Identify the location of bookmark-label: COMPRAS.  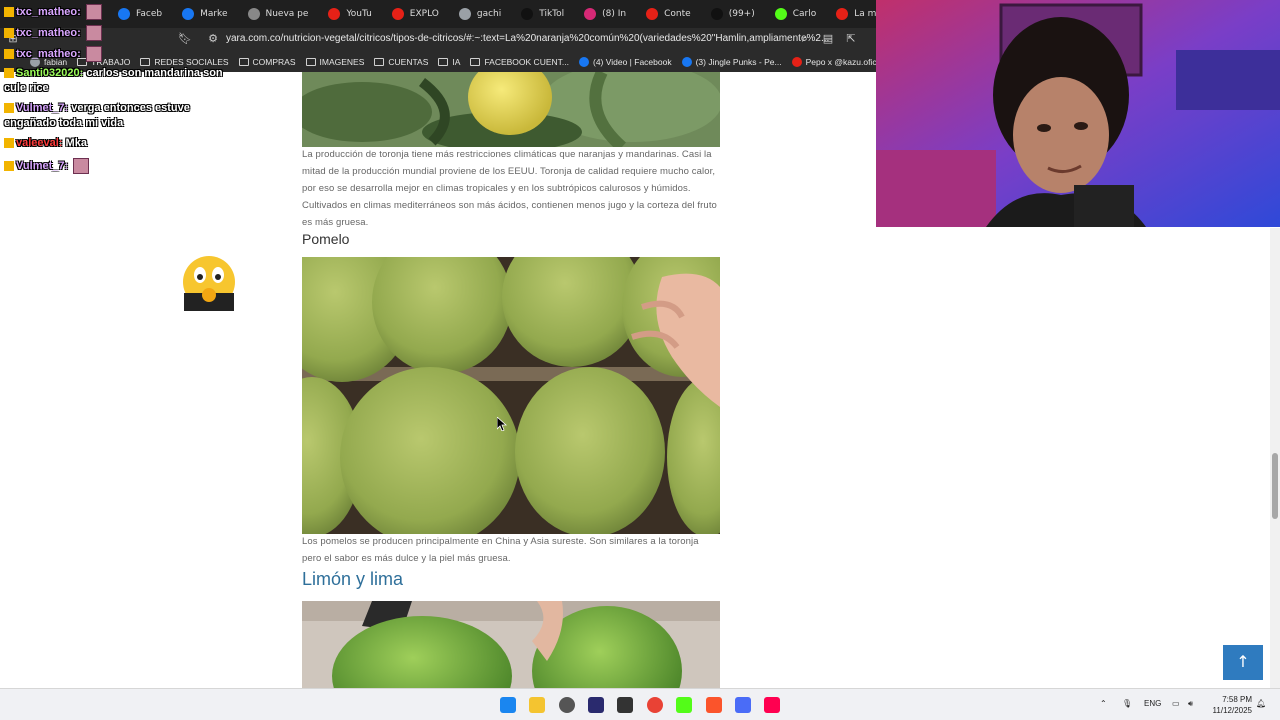
(274, 62).